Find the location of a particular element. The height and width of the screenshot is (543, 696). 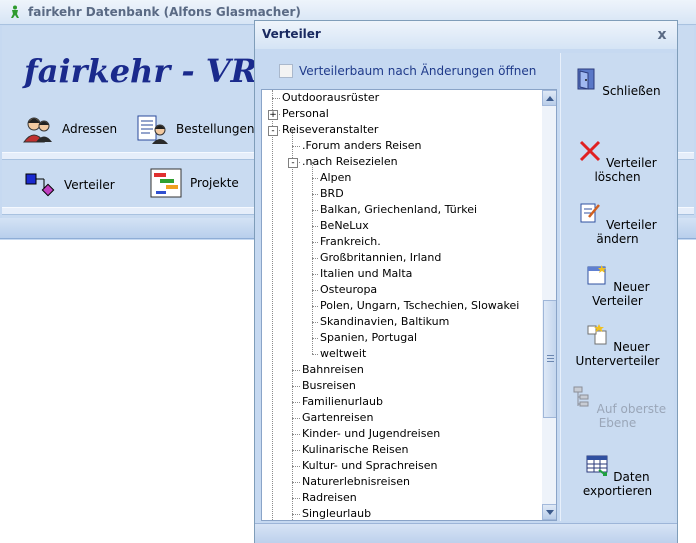

edit-distributor-button: Verteiler ändern is located at coordinates (617, 223).